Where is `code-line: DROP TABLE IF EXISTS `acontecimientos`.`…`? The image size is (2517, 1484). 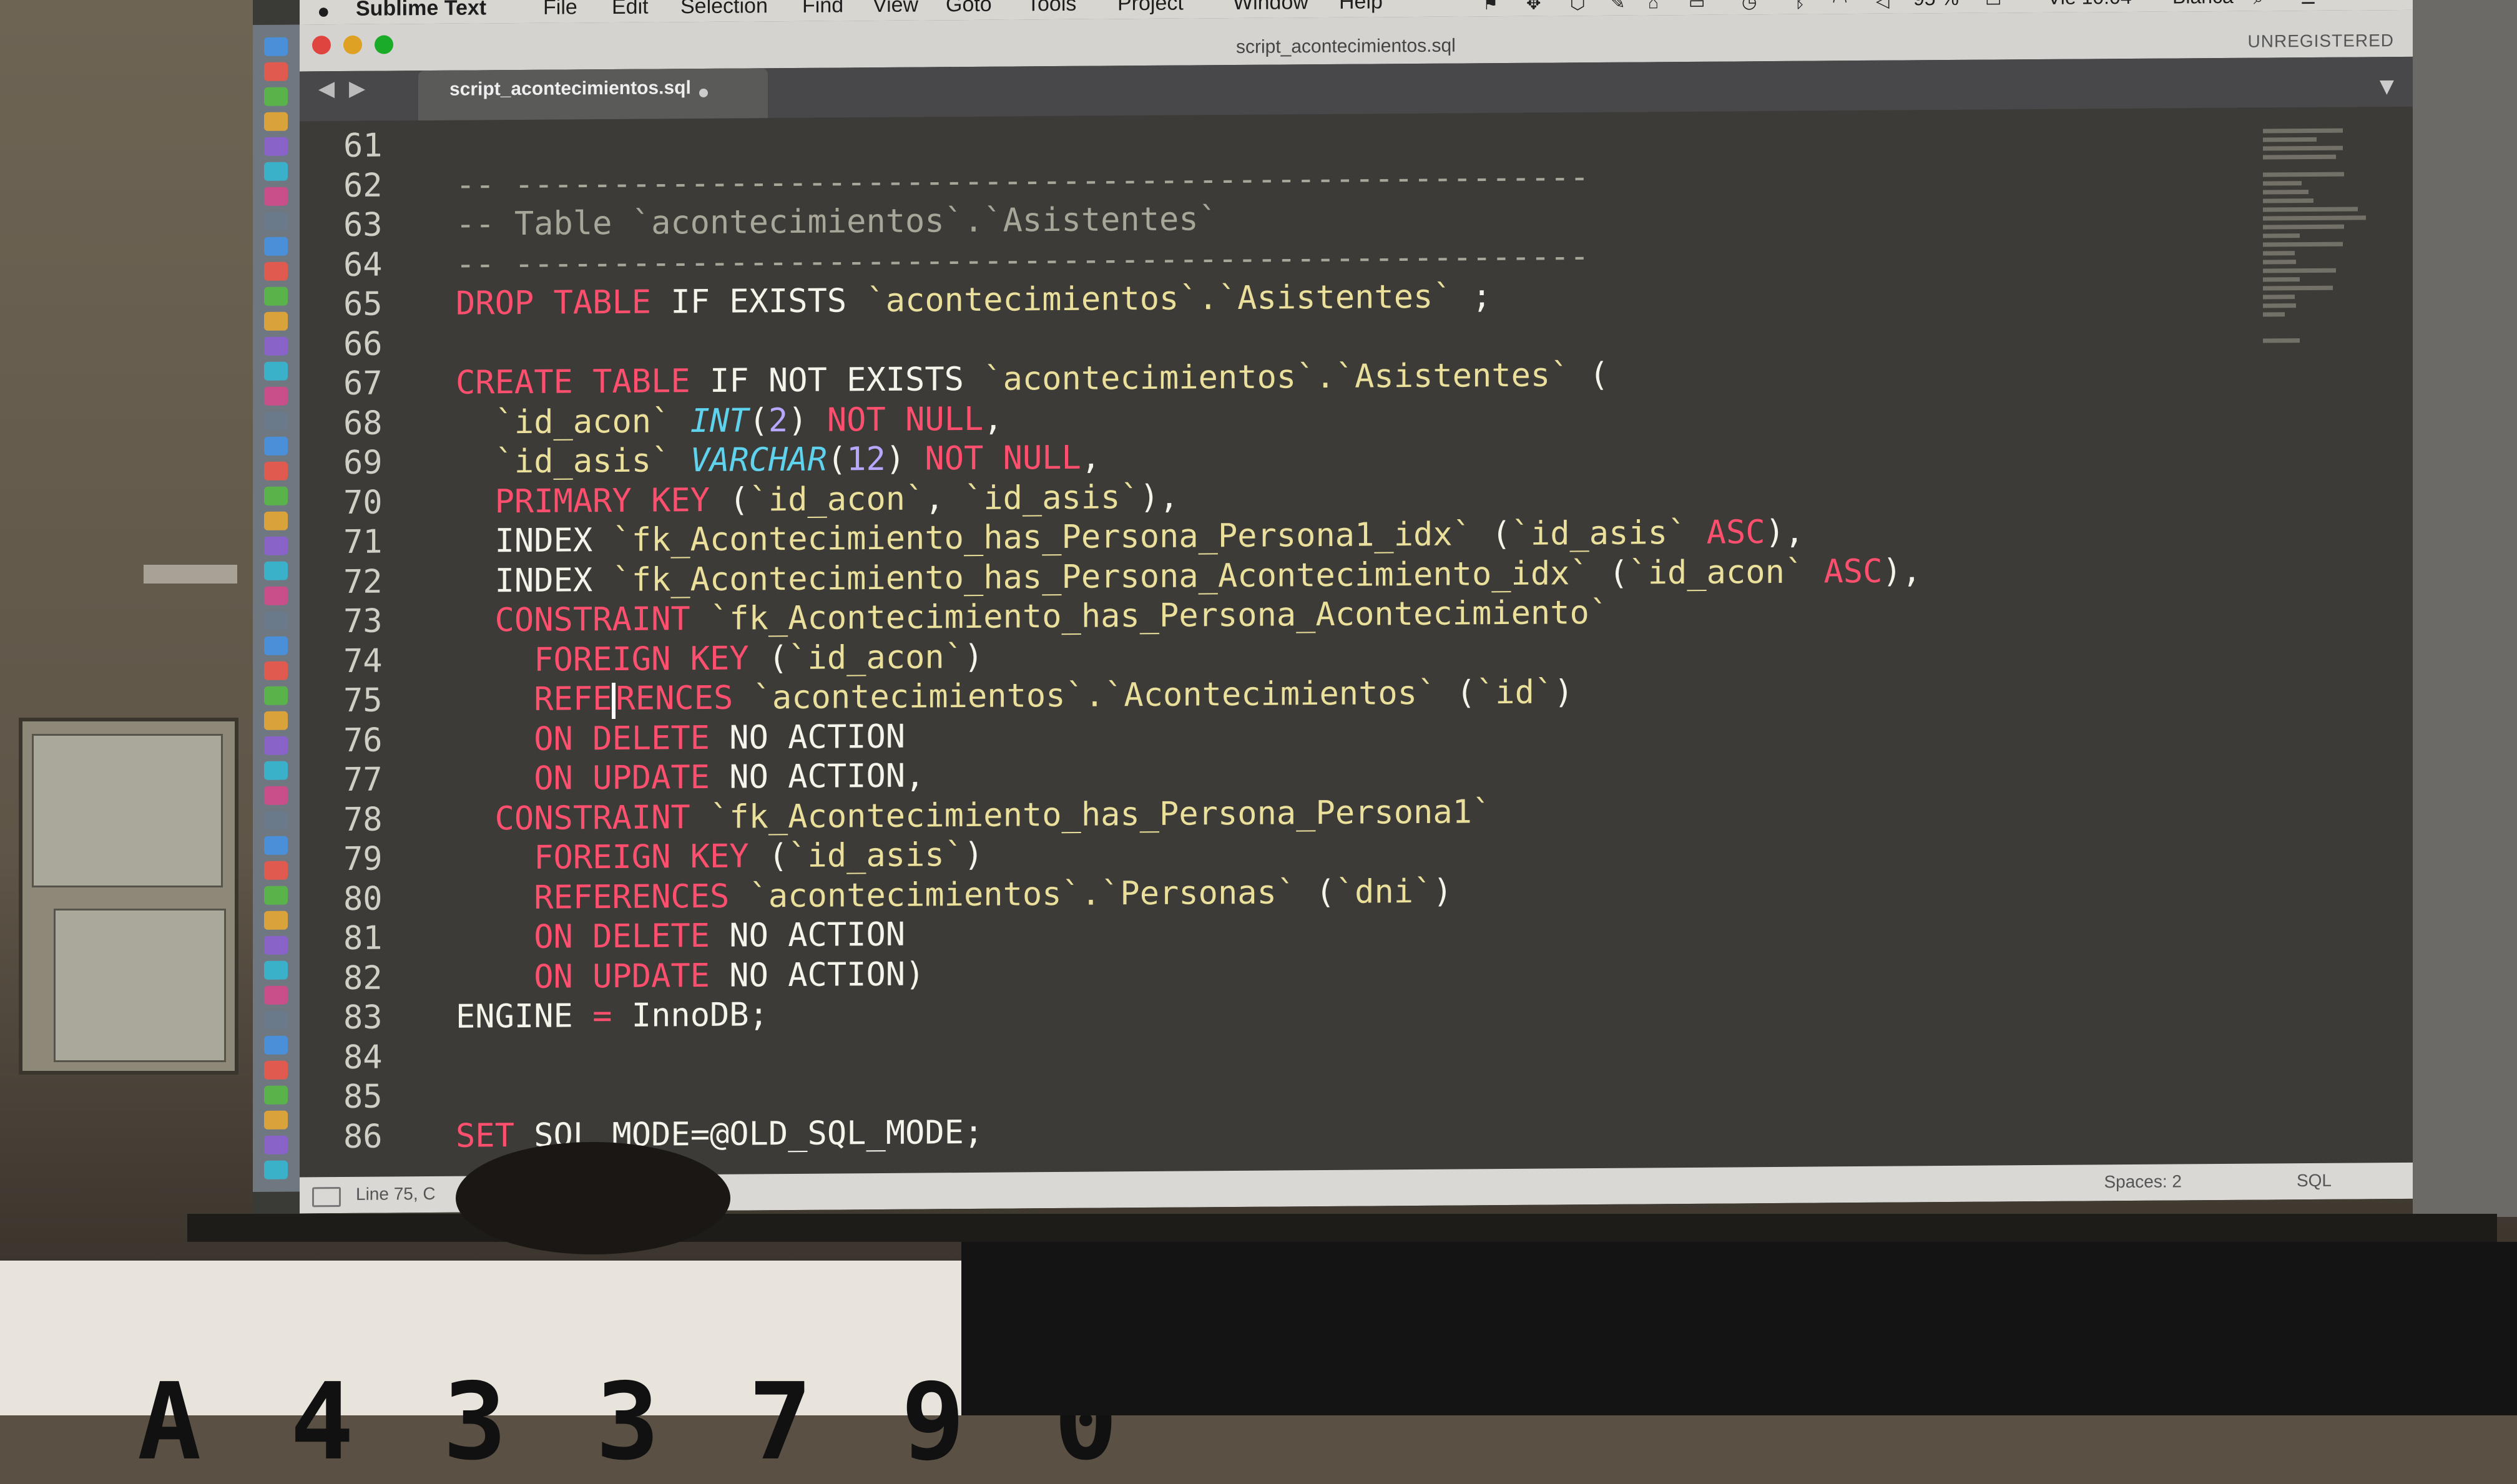
code-line: DROP TABLE IF EXISTS `acontecimientos`.`… is located at coordinates (973, 300).